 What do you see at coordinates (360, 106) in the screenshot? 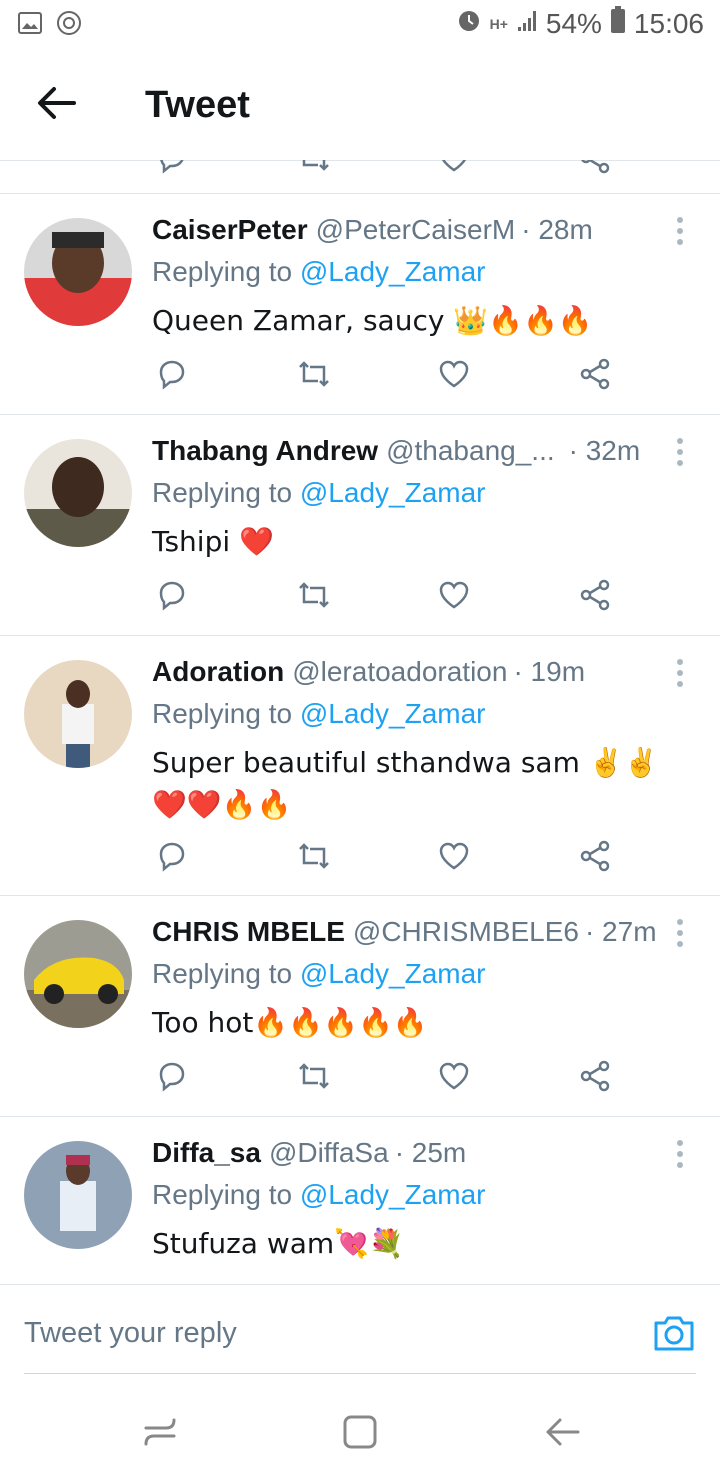
I see `app-header: Tweet` at bounding box center [360, 106].